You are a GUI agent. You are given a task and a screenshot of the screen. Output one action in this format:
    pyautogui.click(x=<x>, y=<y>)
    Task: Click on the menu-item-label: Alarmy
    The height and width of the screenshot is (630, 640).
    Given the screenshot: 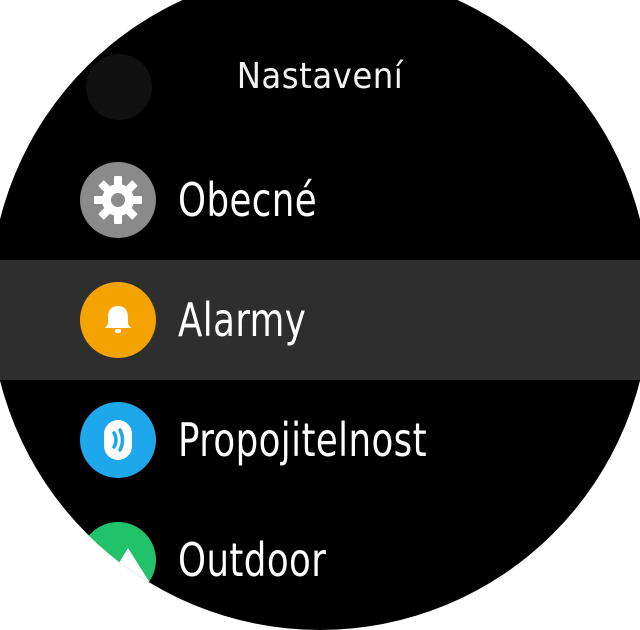 What is the action you would take?
    pyautogui.click(x=242, y=320)
    